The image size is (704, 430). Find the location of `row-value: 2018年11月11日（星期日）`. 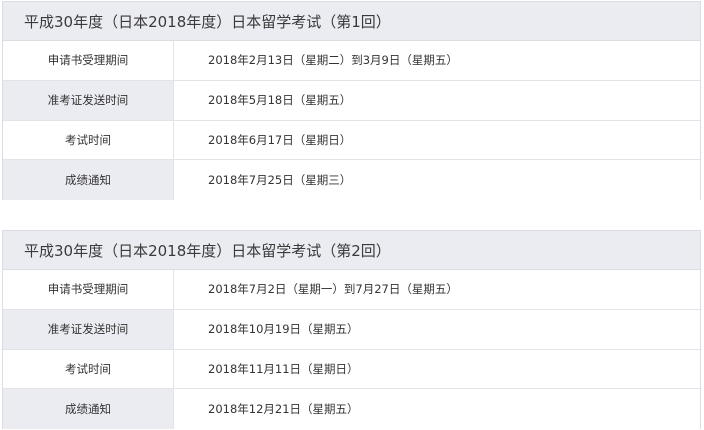

row-value: 2018年11月11日（星期日） is located at coordinates (437, 369).